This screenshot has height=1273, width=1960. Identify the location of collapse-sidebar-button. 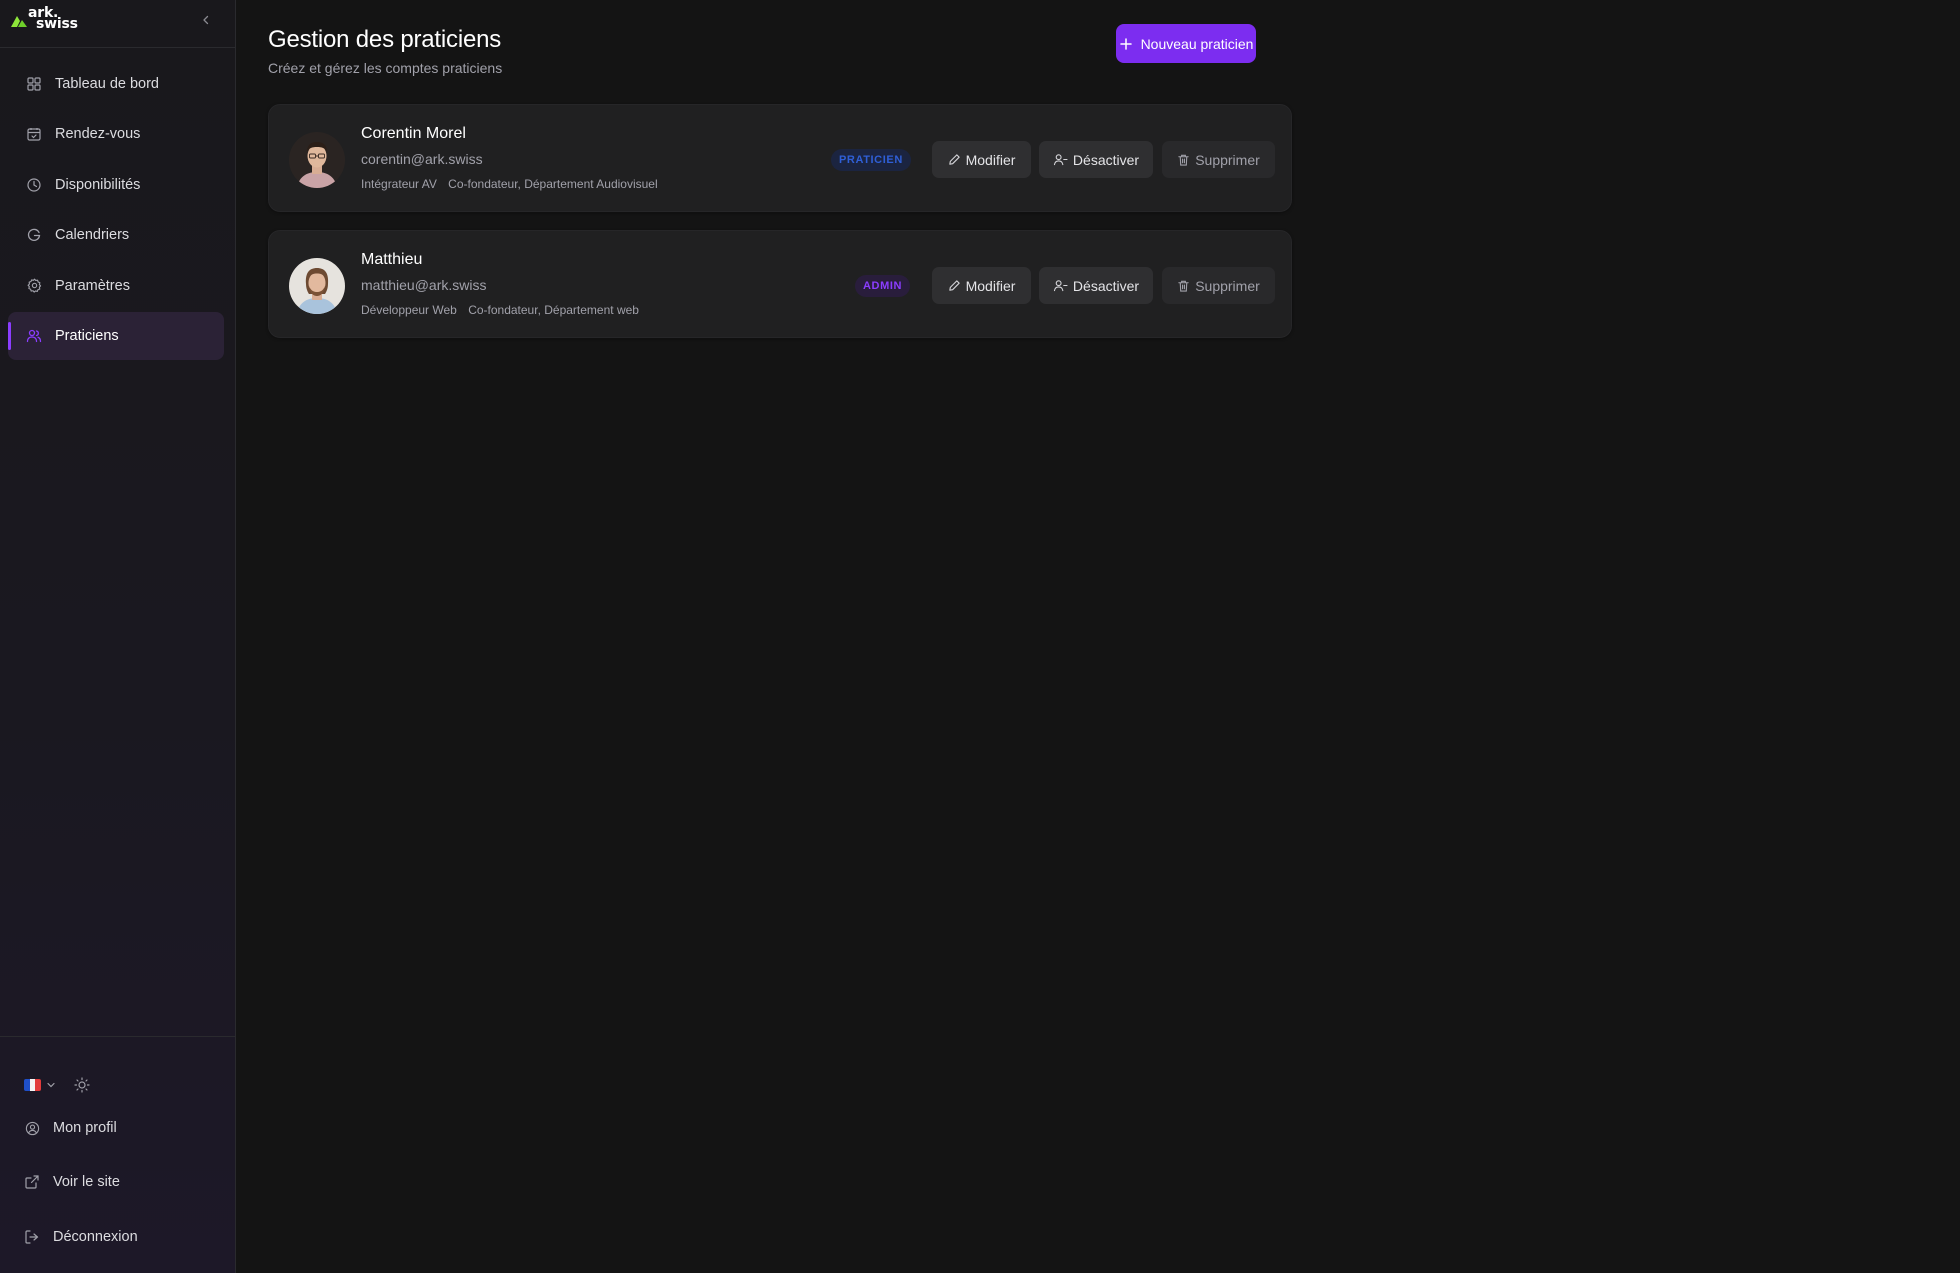
(206, 20).